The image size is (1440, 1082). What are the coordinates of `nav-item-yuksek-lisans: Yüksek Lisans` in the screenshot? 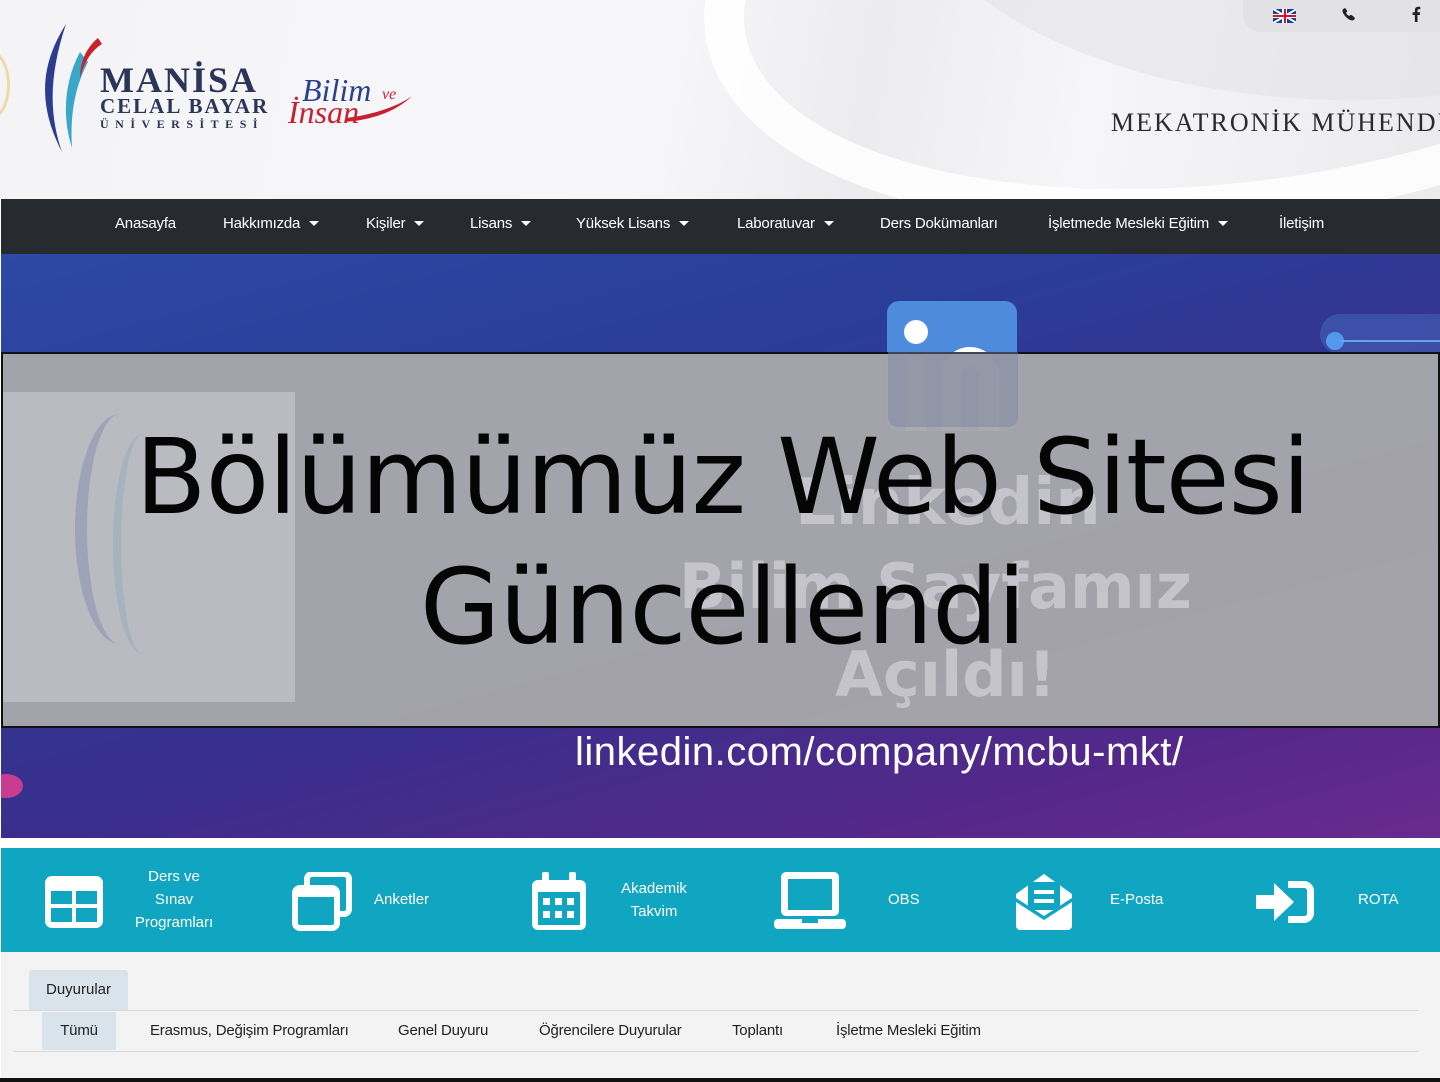 It's located at (633, 226).